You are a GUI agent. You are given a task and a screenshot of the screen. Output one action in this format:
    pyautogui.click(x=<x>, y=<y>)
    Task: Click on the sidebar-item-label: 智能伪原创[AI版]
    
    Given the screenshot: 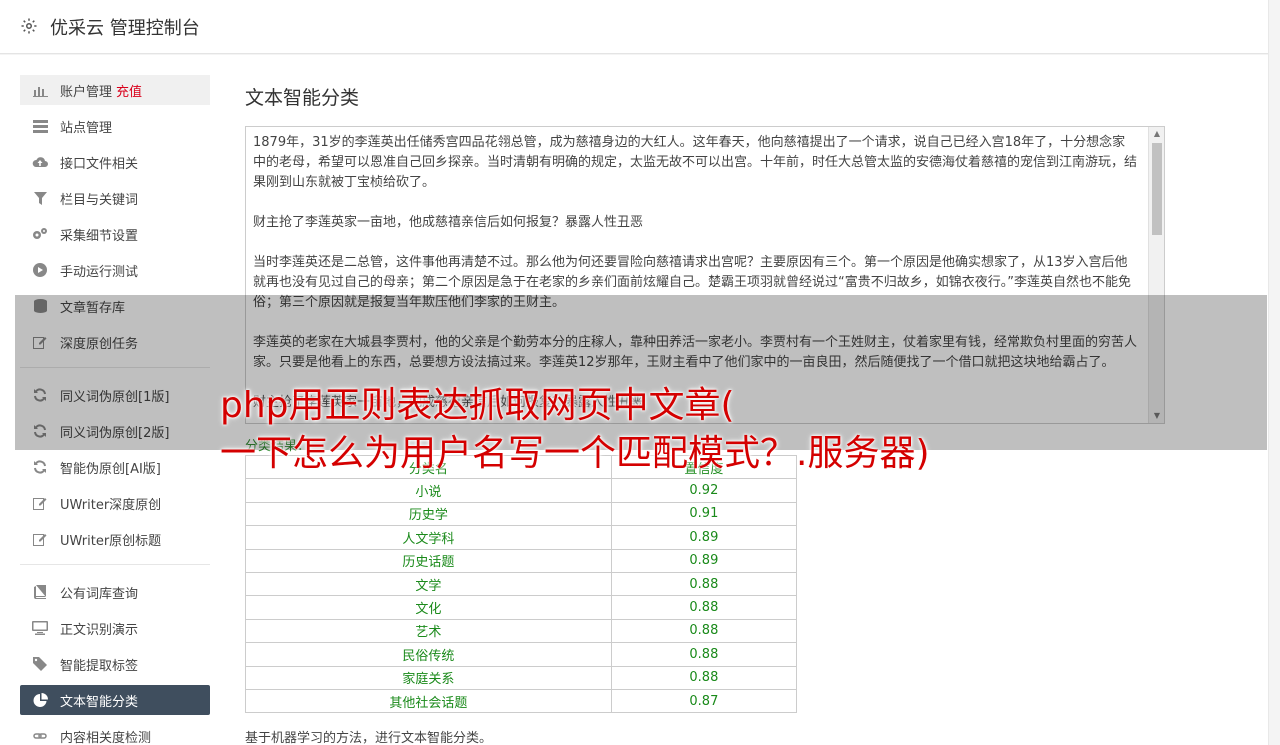 What is the action you would take?
    pyautogui.click(x=110, y=469)
    